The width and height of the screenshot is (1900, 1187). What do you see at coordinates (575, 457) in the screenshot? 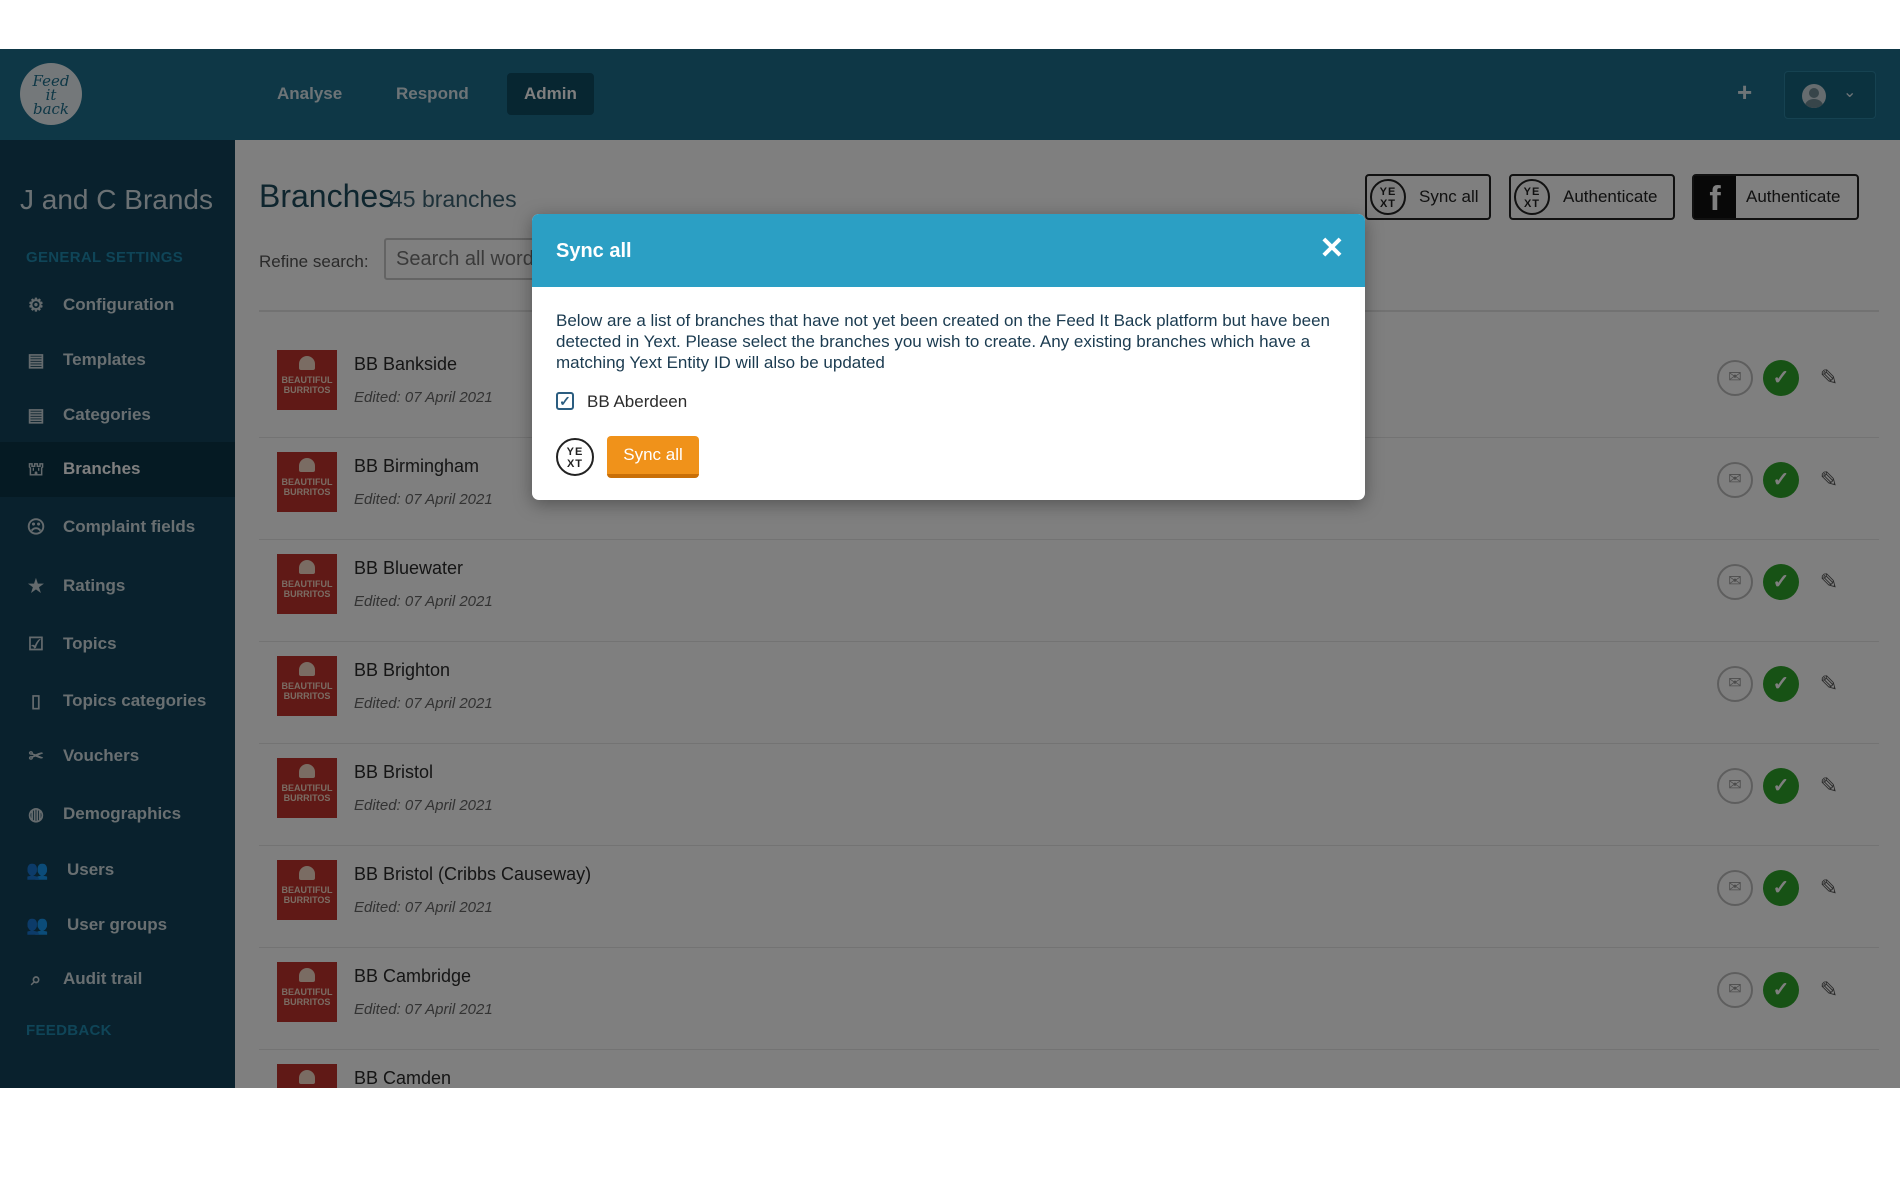
I see `yext-icon: YE XT` at bounding box center [575, 457].